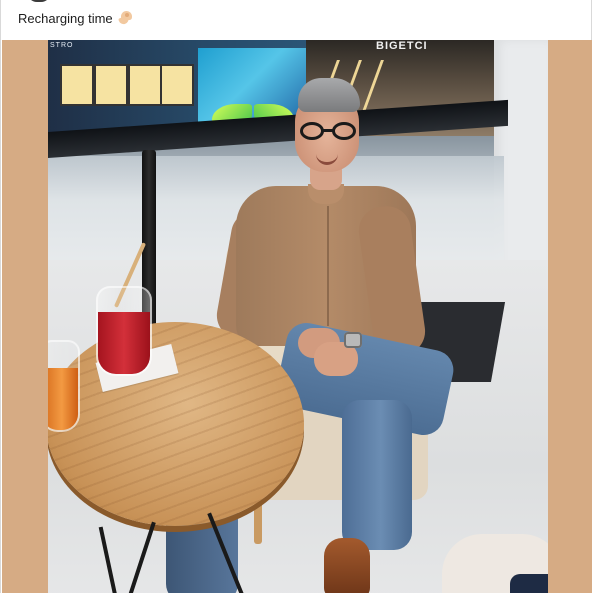 The height and width of the screenshot is (593, 592). I want to click on wristwatch-icon, so click(353, 340).